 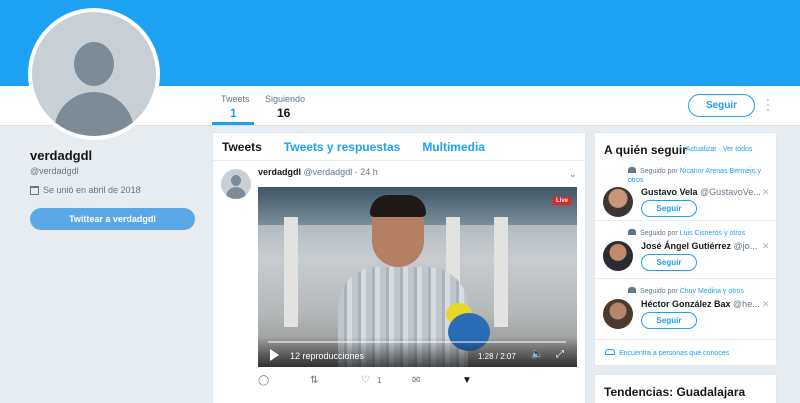 I want to click on stat-tweets: Tweets 1, so click(x=235, y=107).